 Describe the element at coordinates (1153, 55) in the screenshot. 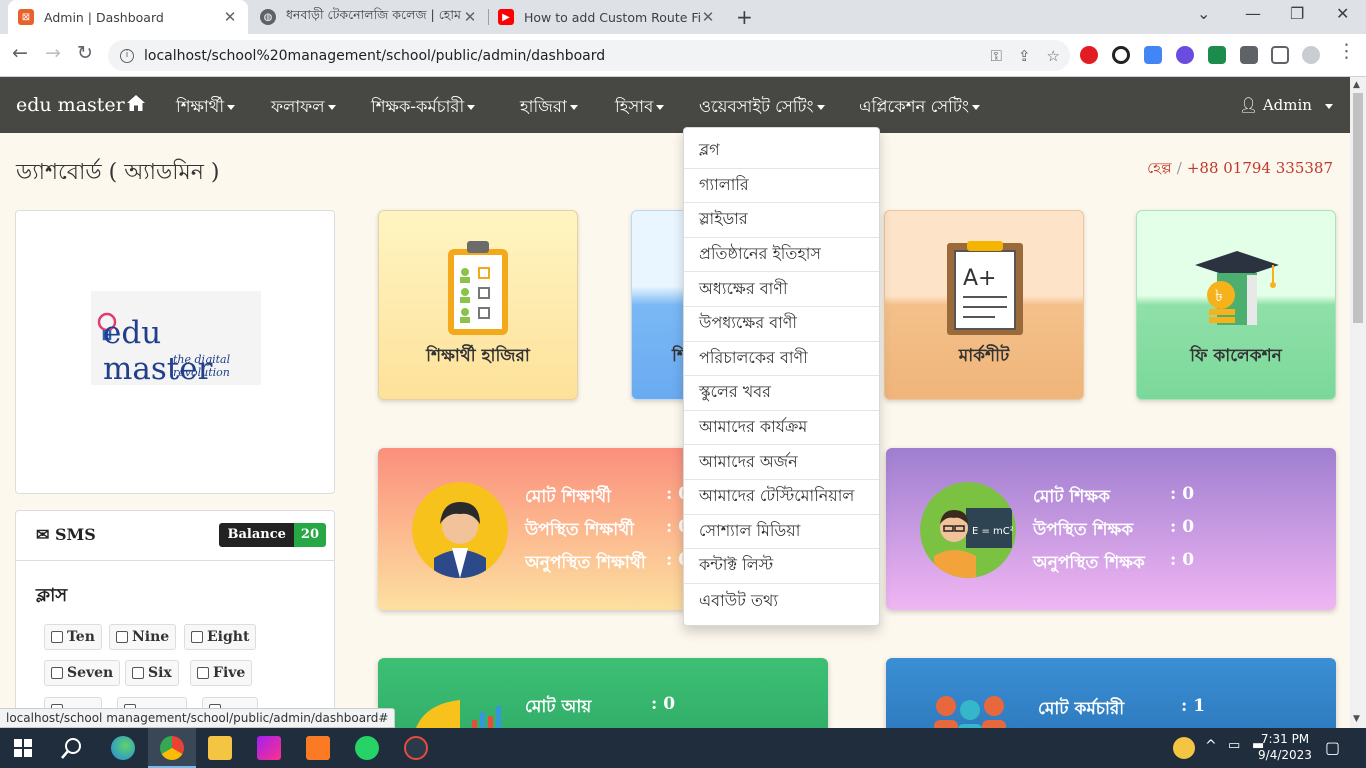

I see `translate-extension-icon` at that location.